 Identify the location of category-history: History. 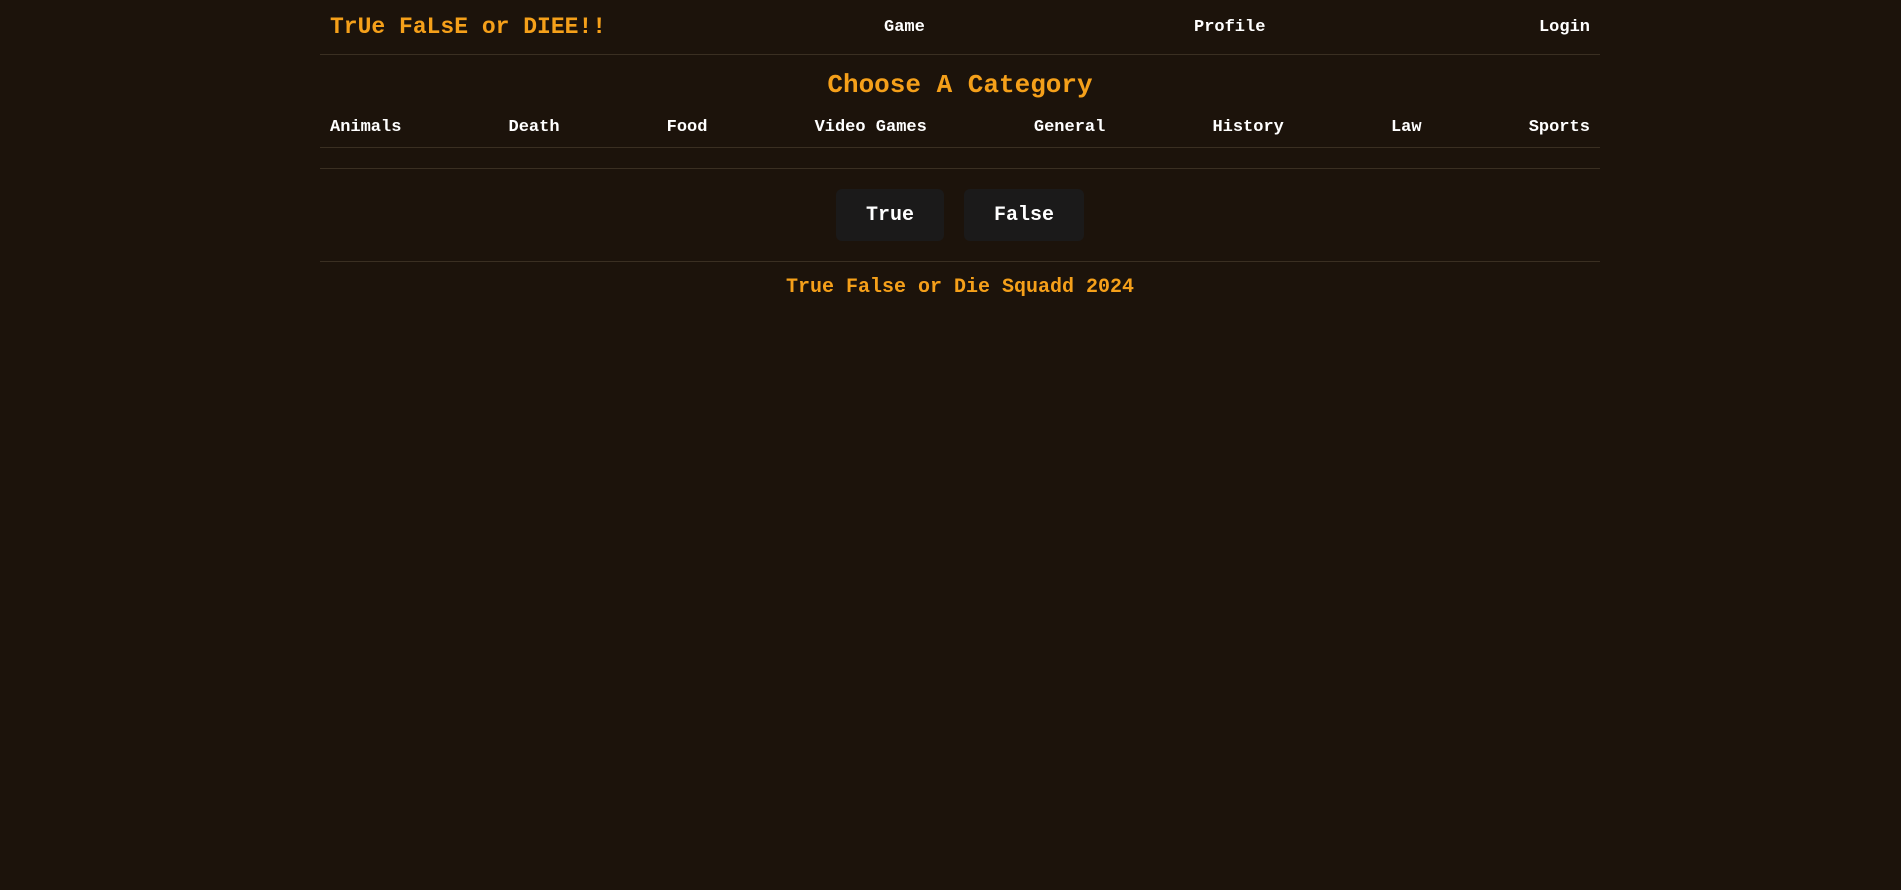
(1247, 128).